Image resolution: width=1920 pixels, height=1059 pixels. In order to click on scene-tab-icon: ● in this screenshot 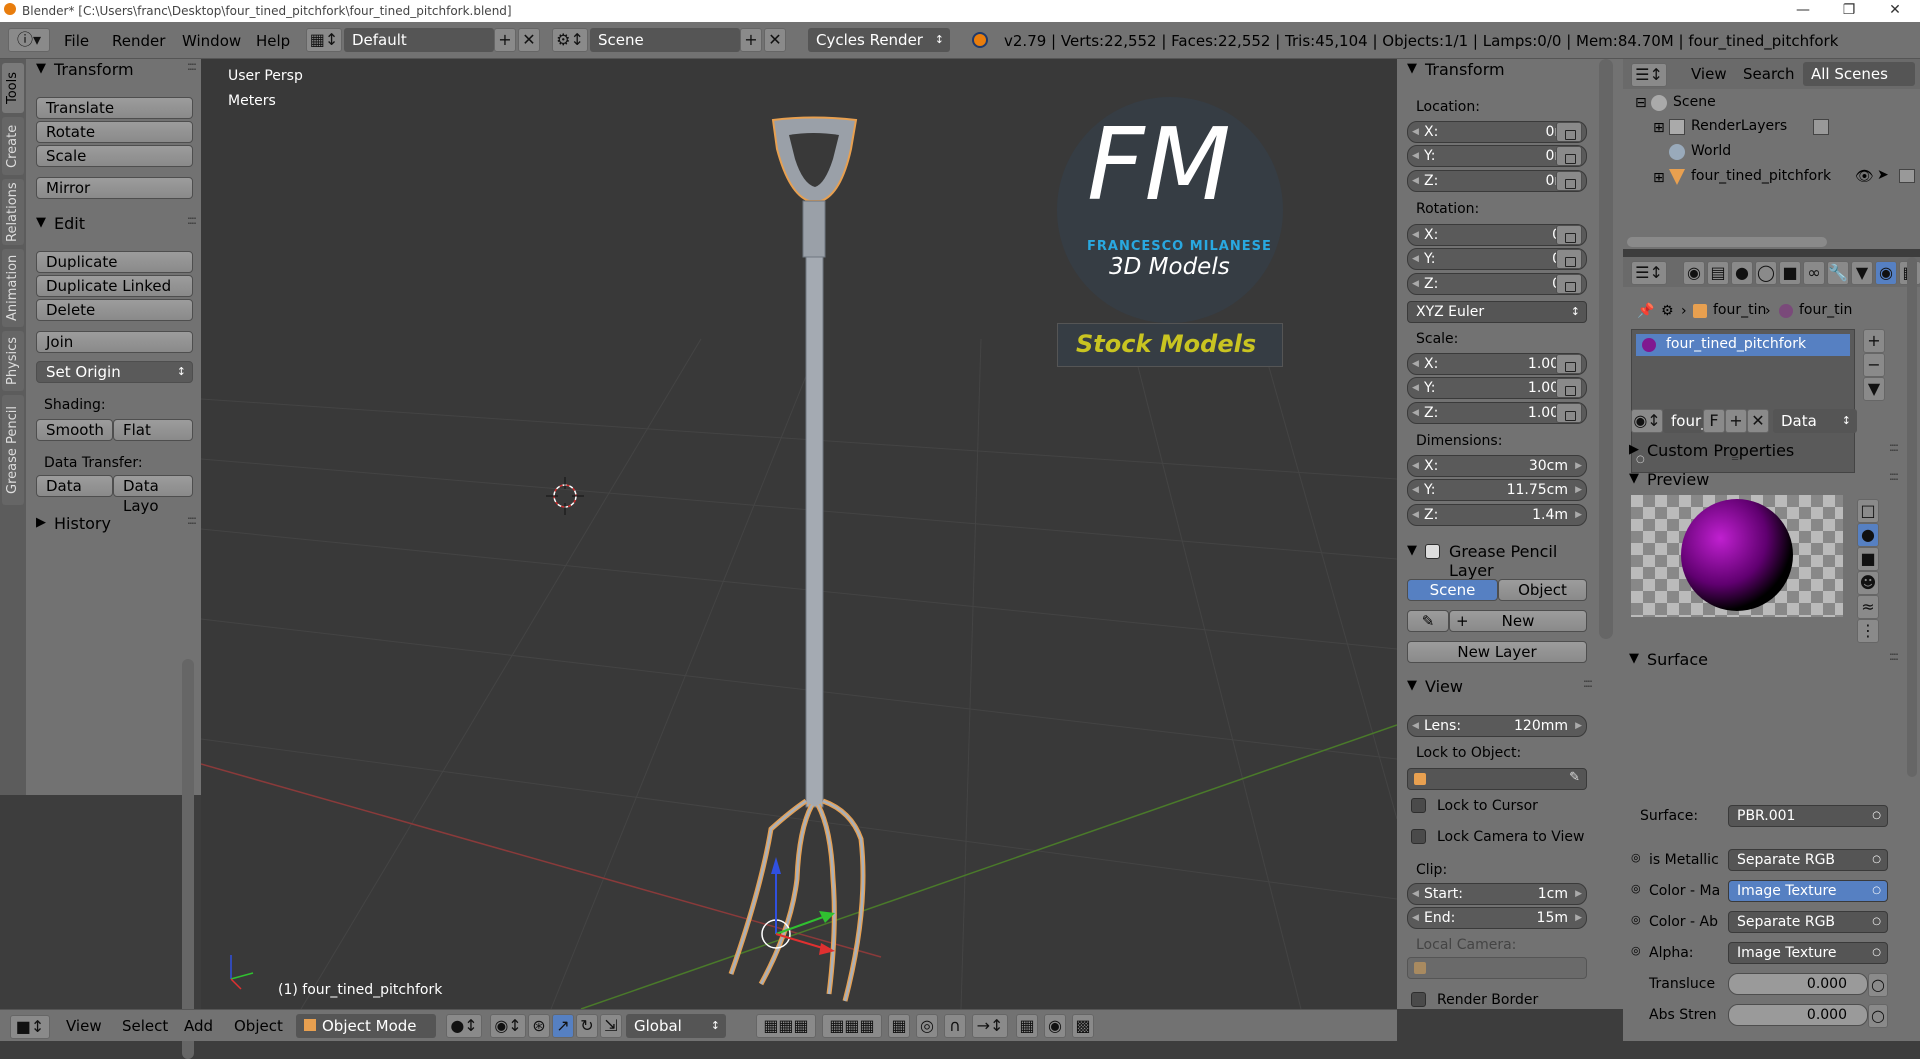, I will do `click(1742, 273)`.